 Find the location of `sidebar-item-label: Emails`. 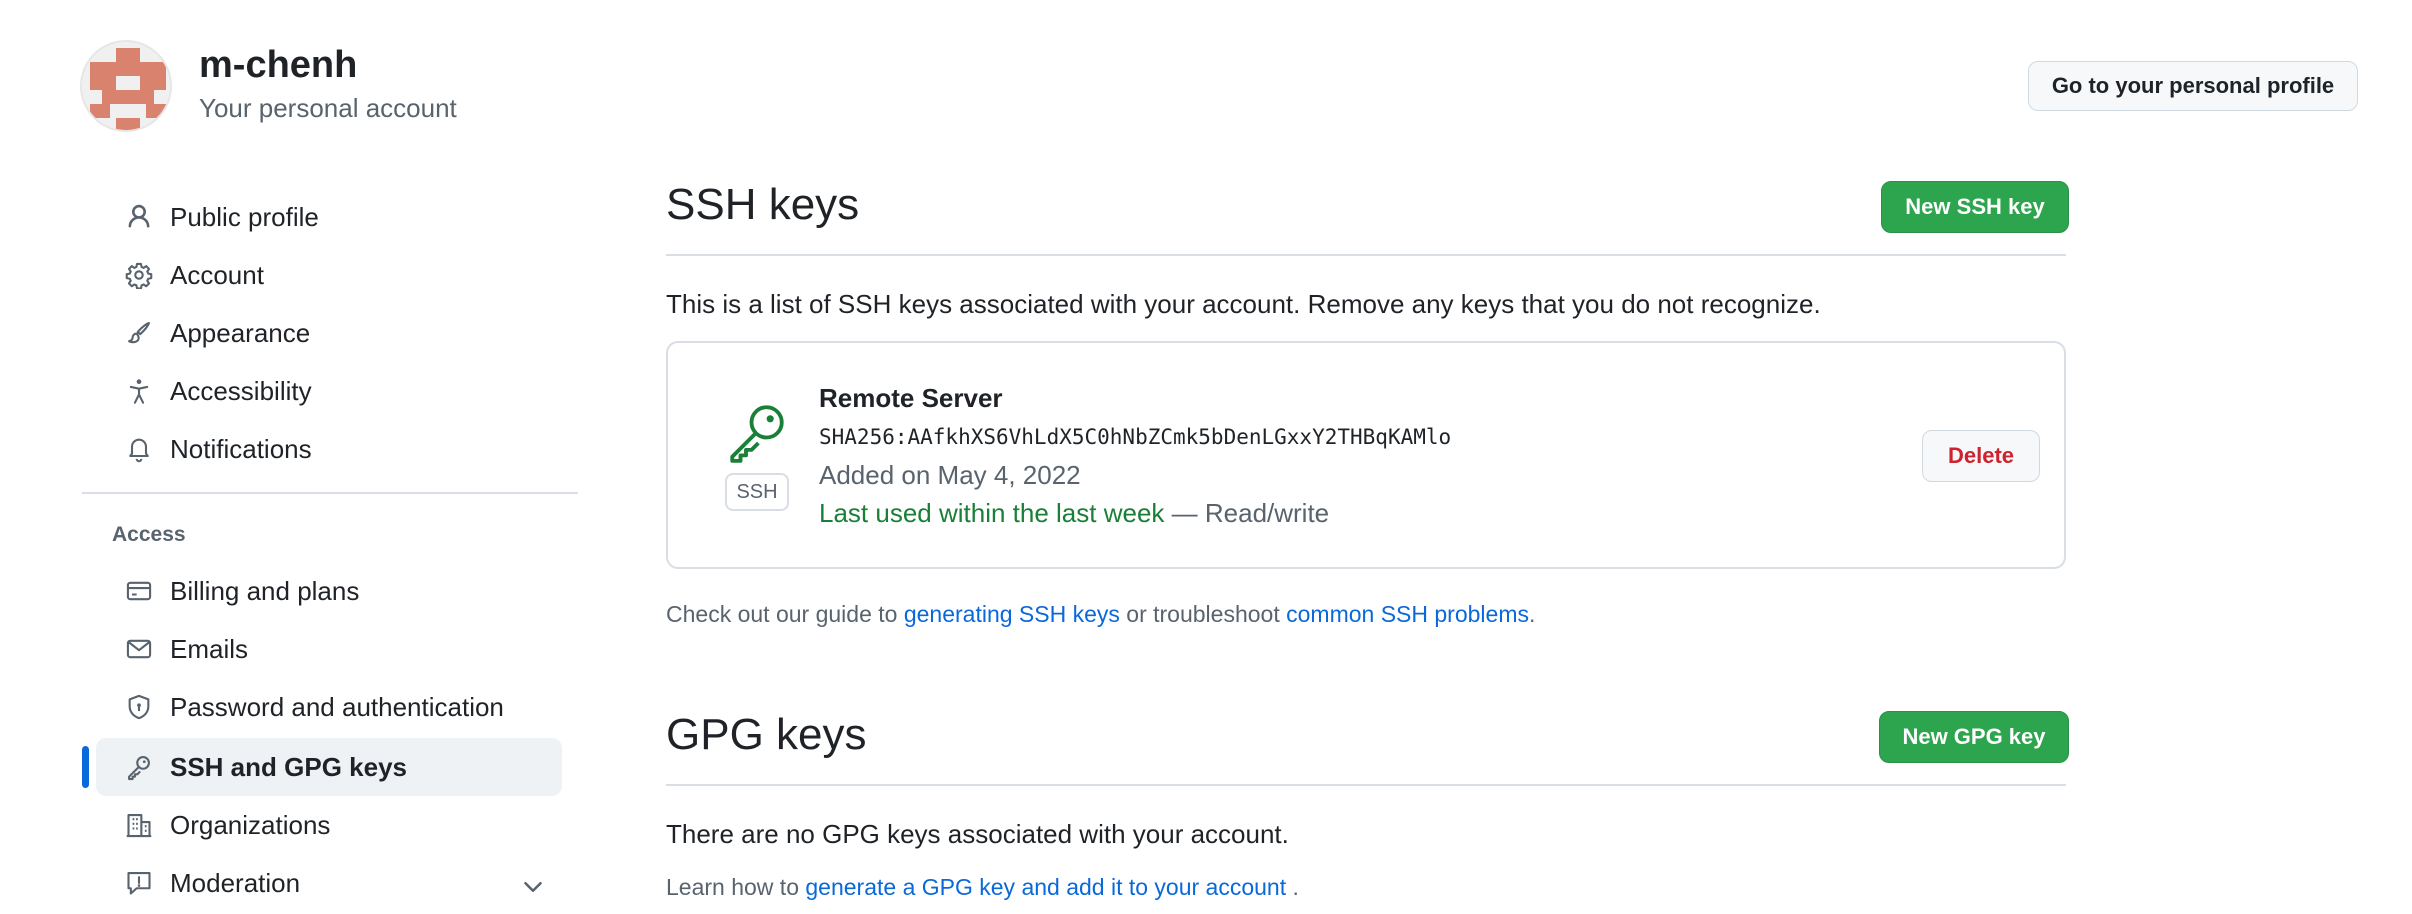

sidebar-item-label: Emails is located at coordinates (209, 648).